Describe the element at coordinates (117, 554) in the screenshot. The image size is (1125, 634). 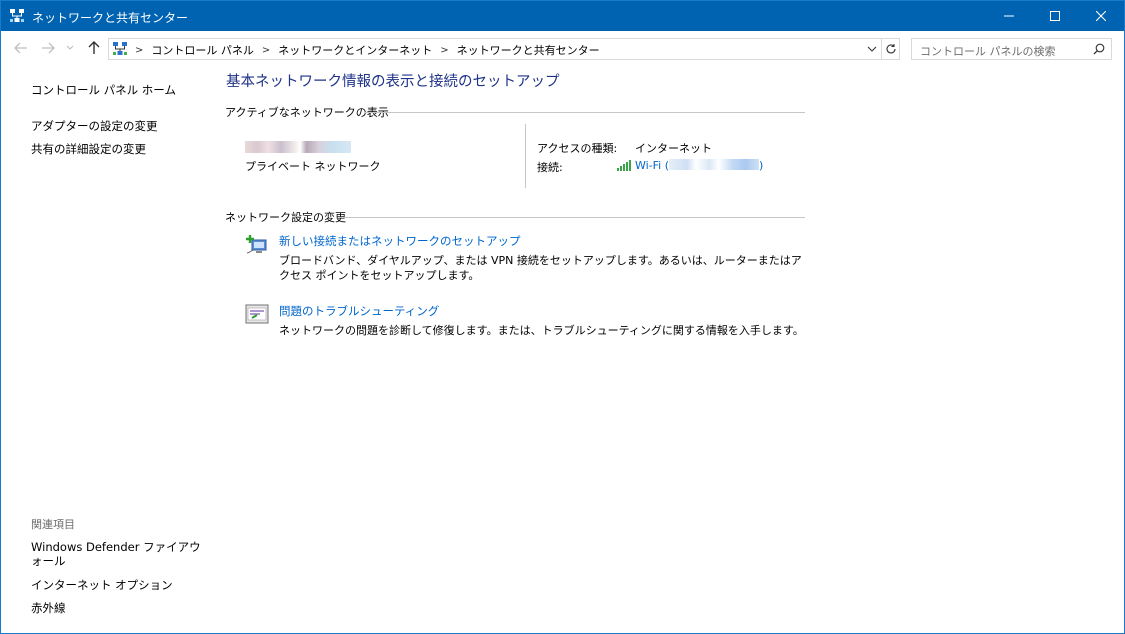
I see `windows-defender-firewall-link: Windows Defender ファイアウォール` at that location.